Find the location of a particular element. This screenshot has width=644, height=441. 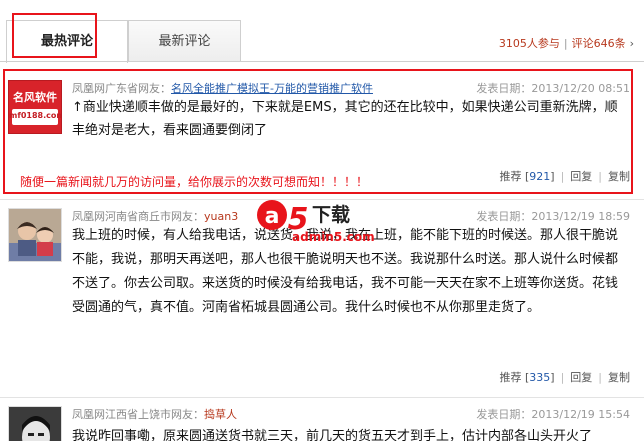

comment-username-link: 捣草人 is located at coordinates (220, 414).